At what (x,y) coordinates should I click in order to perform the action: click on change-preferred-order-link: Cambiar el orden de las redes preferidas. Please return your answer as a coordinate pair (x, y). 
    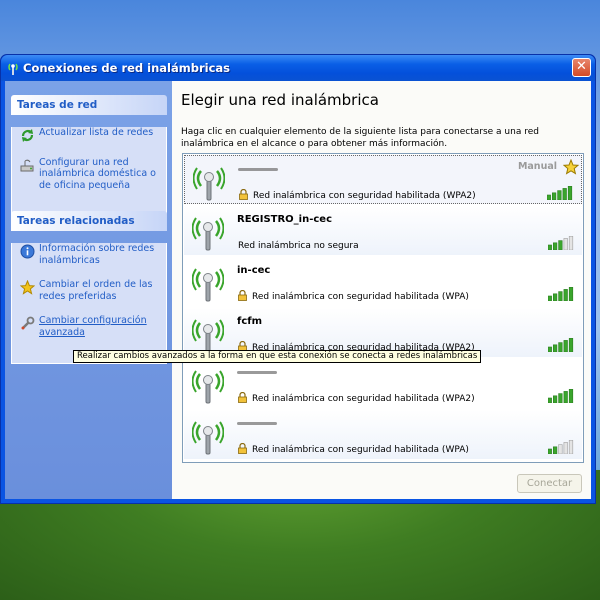
    Looking at the image, I should click on (89, 290).